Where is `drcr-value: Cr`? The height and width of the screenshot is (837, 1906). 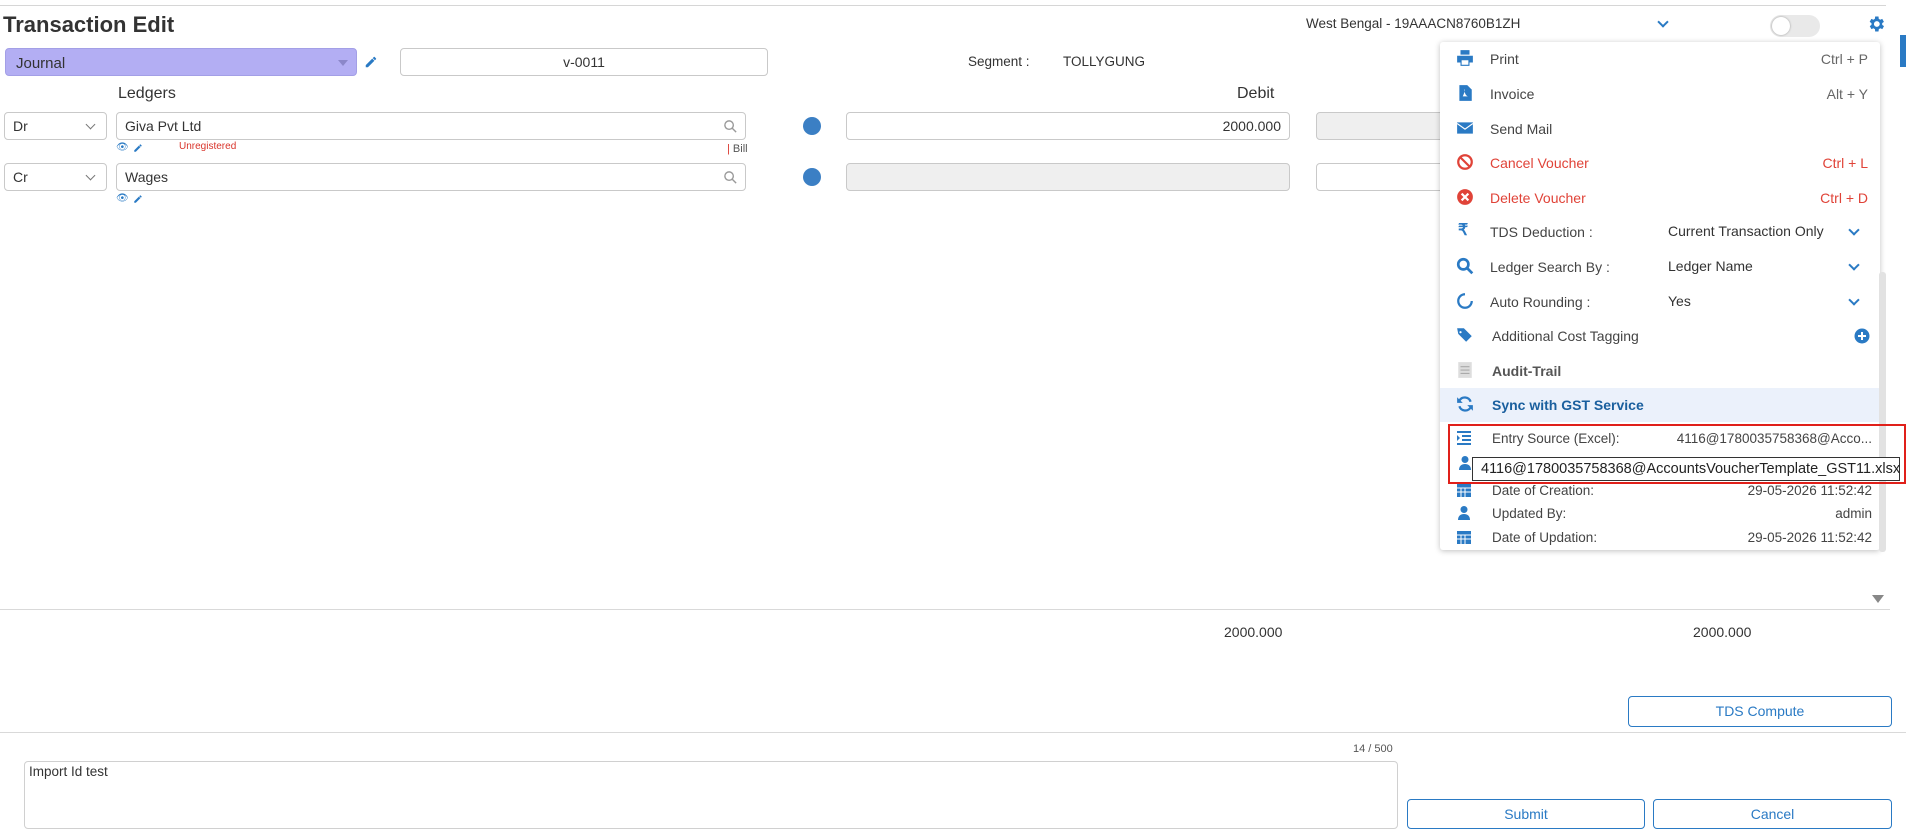
drcr-value: Cr is located at coordinates (20, 177).